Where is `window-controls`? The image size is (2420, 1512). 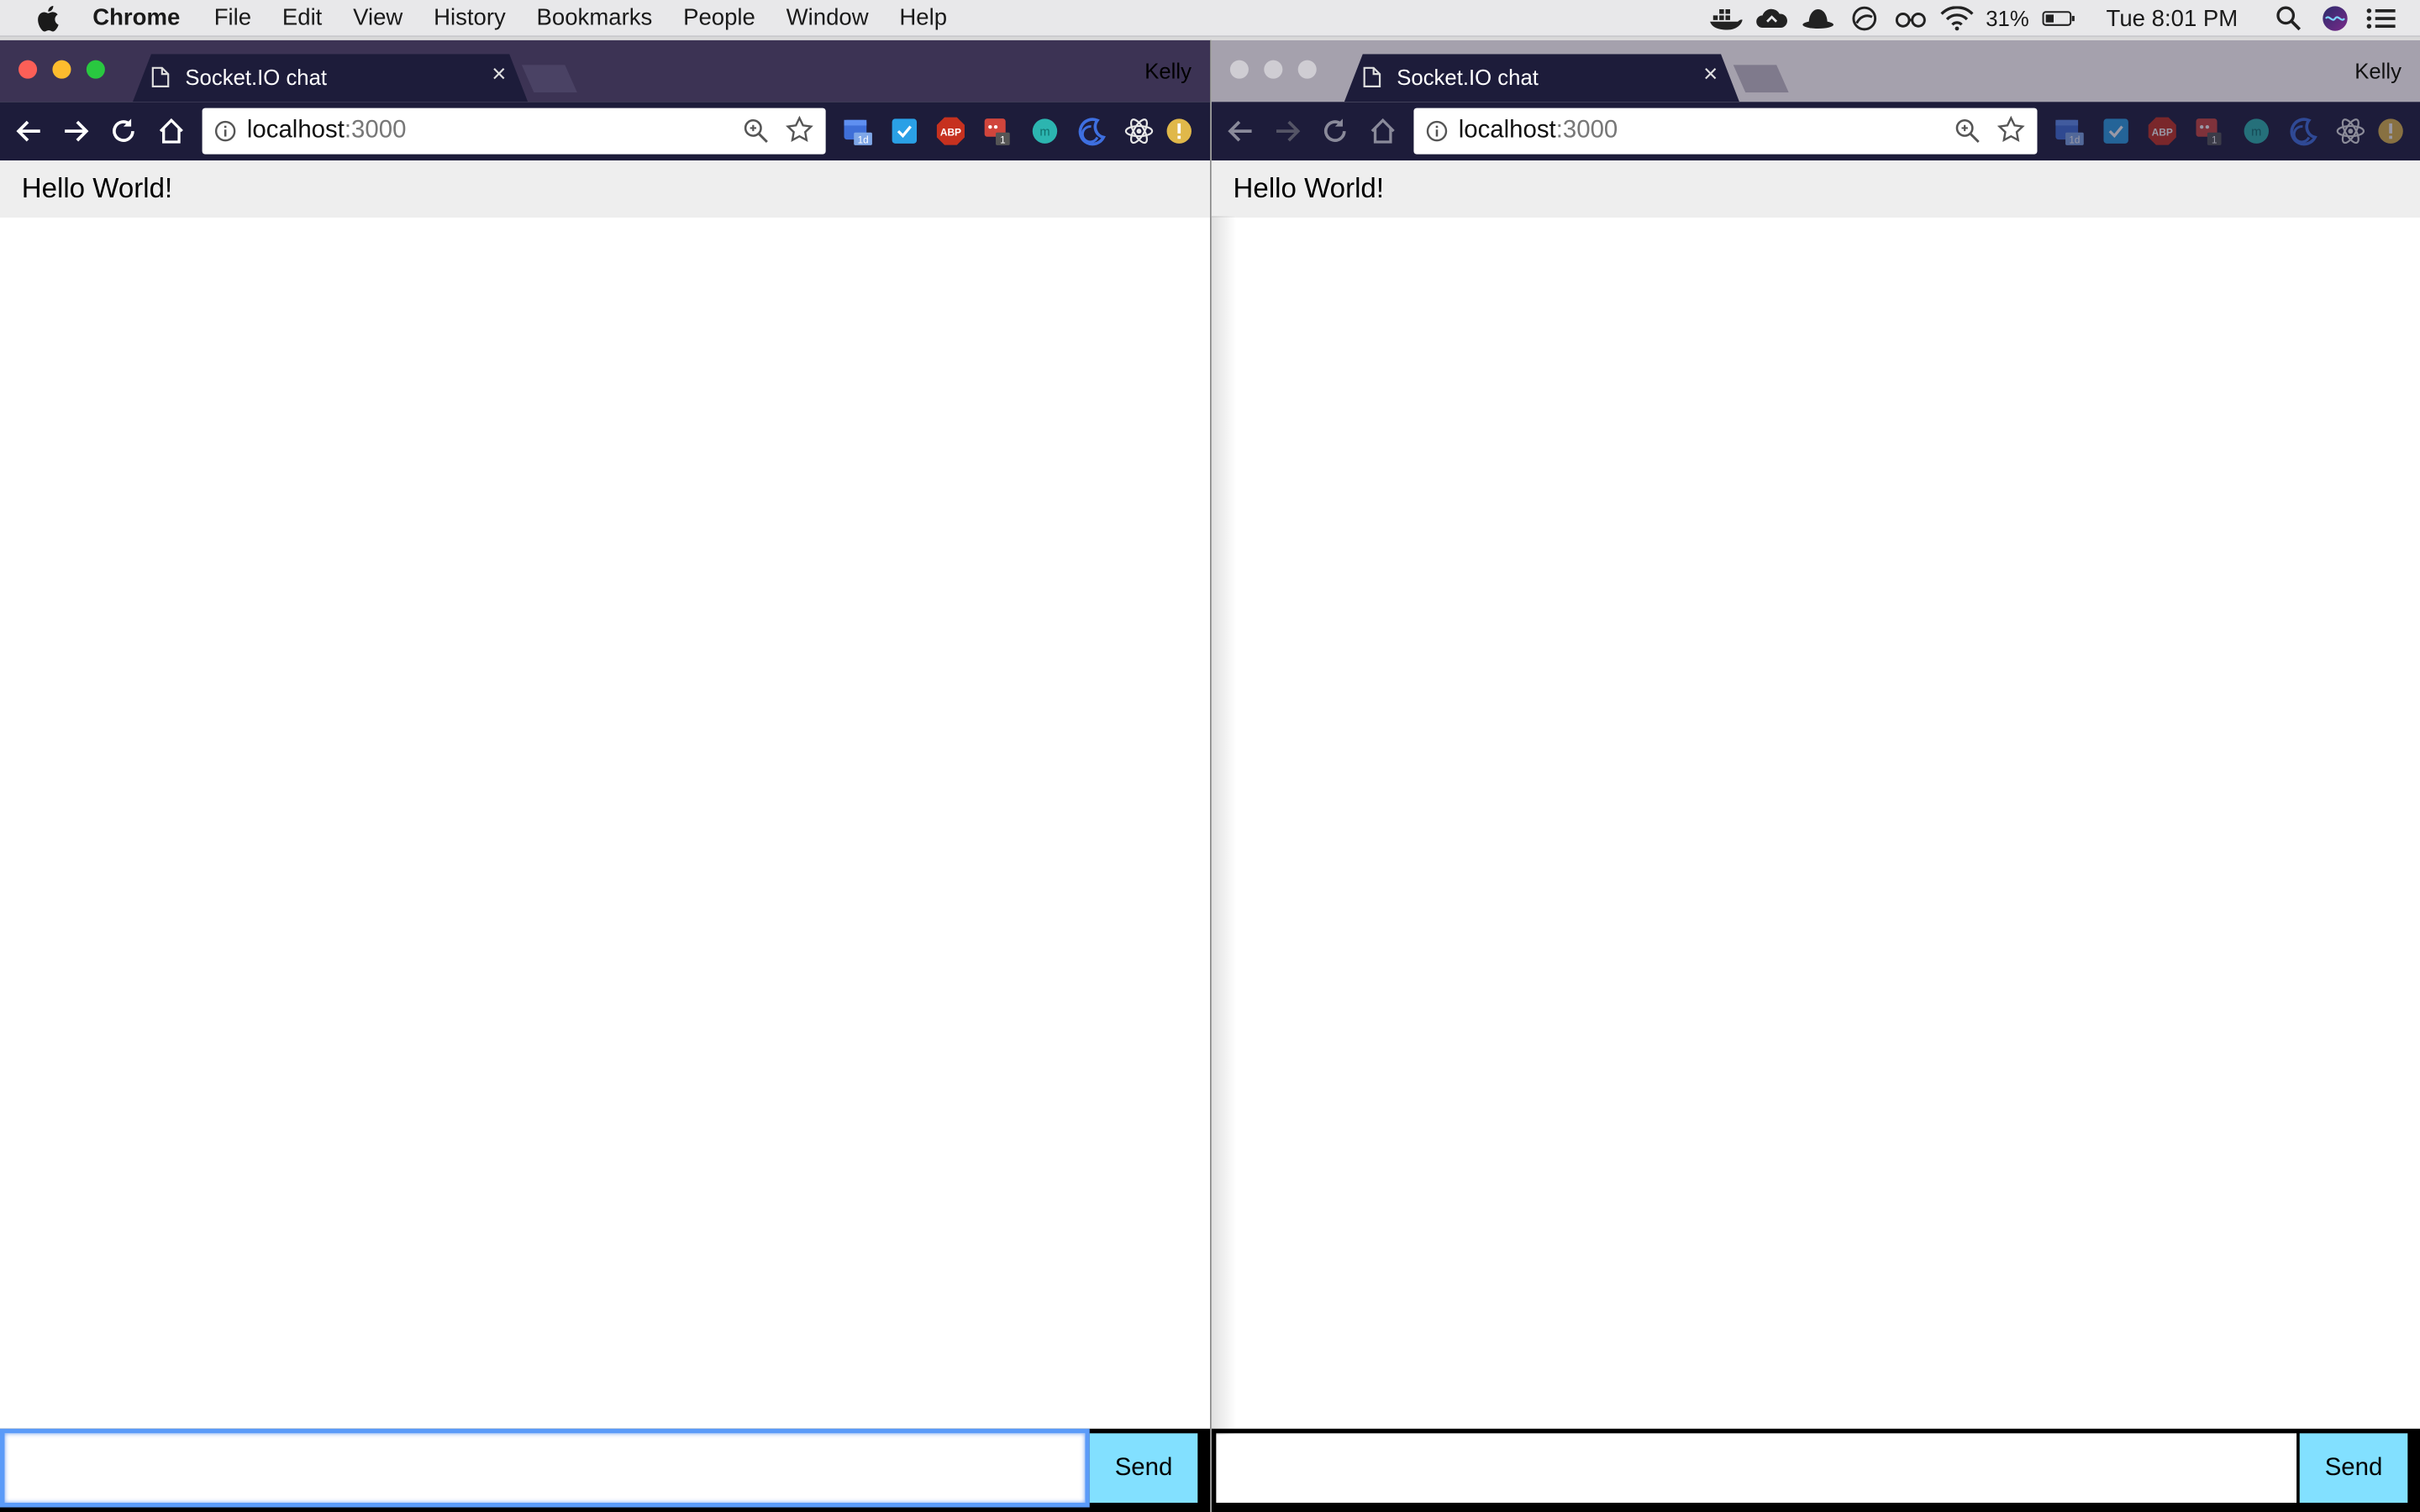 window-controls is located at coordinates (1273, 69).